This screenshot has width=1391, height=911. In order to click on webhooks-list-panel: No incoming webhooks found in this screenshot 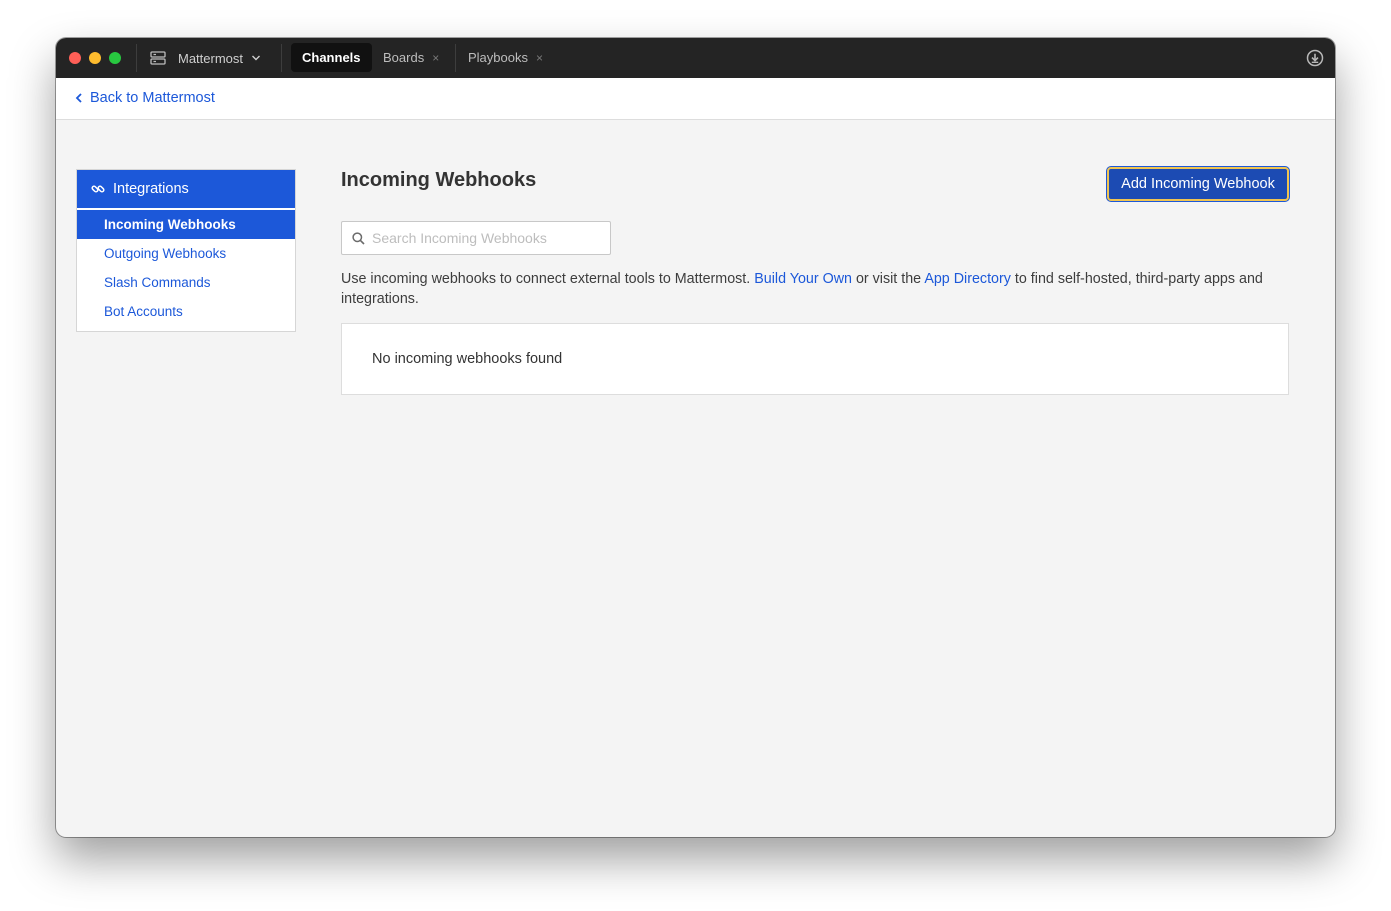, I will do `click(815, 359)`.